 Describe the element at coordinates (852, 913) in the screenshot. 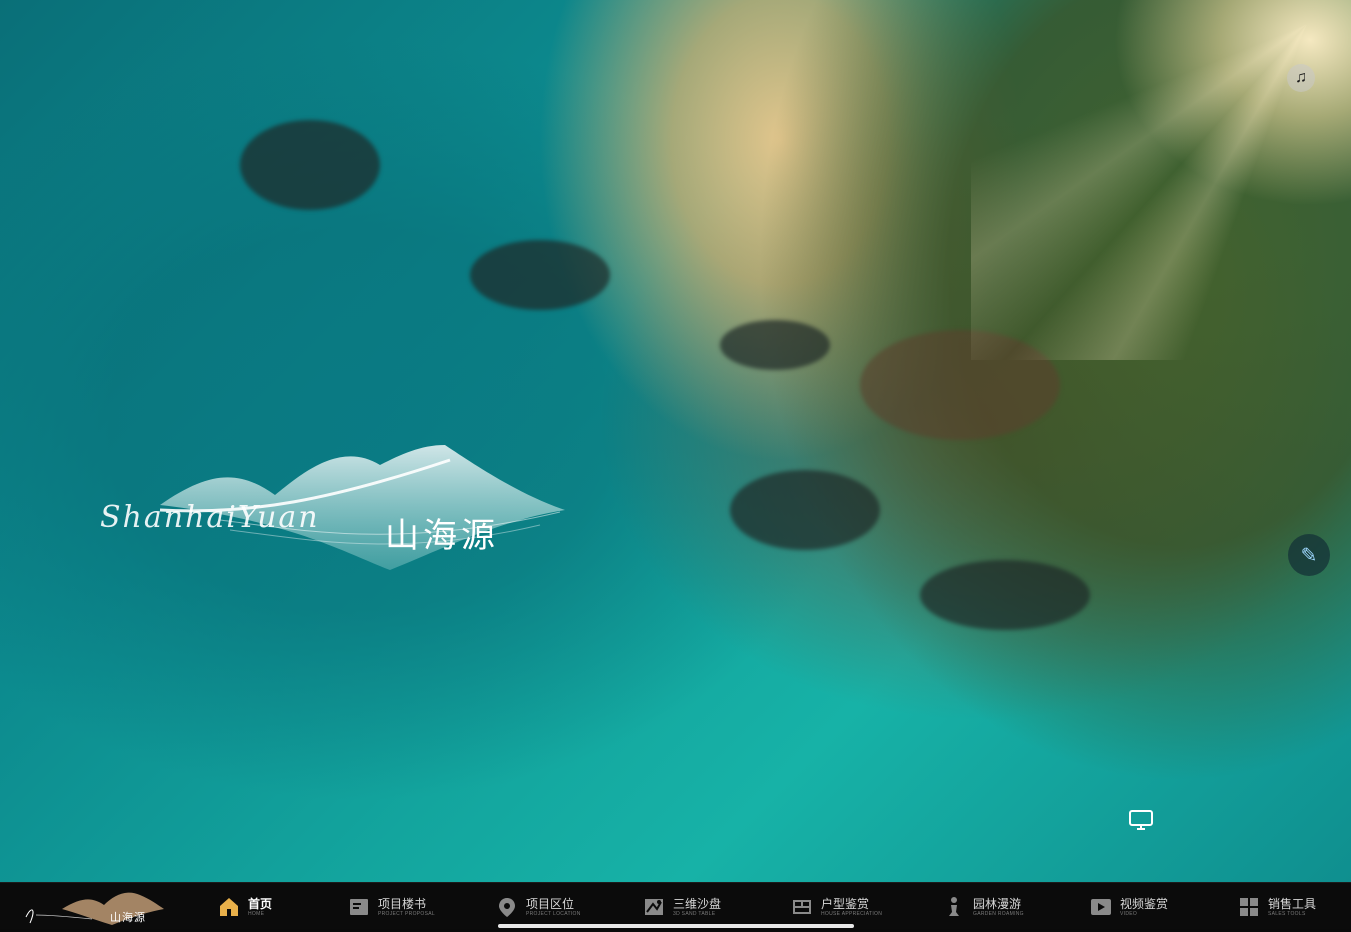

I see `nav-item-sublabel: HOUSE APPRECIATION` at that location.